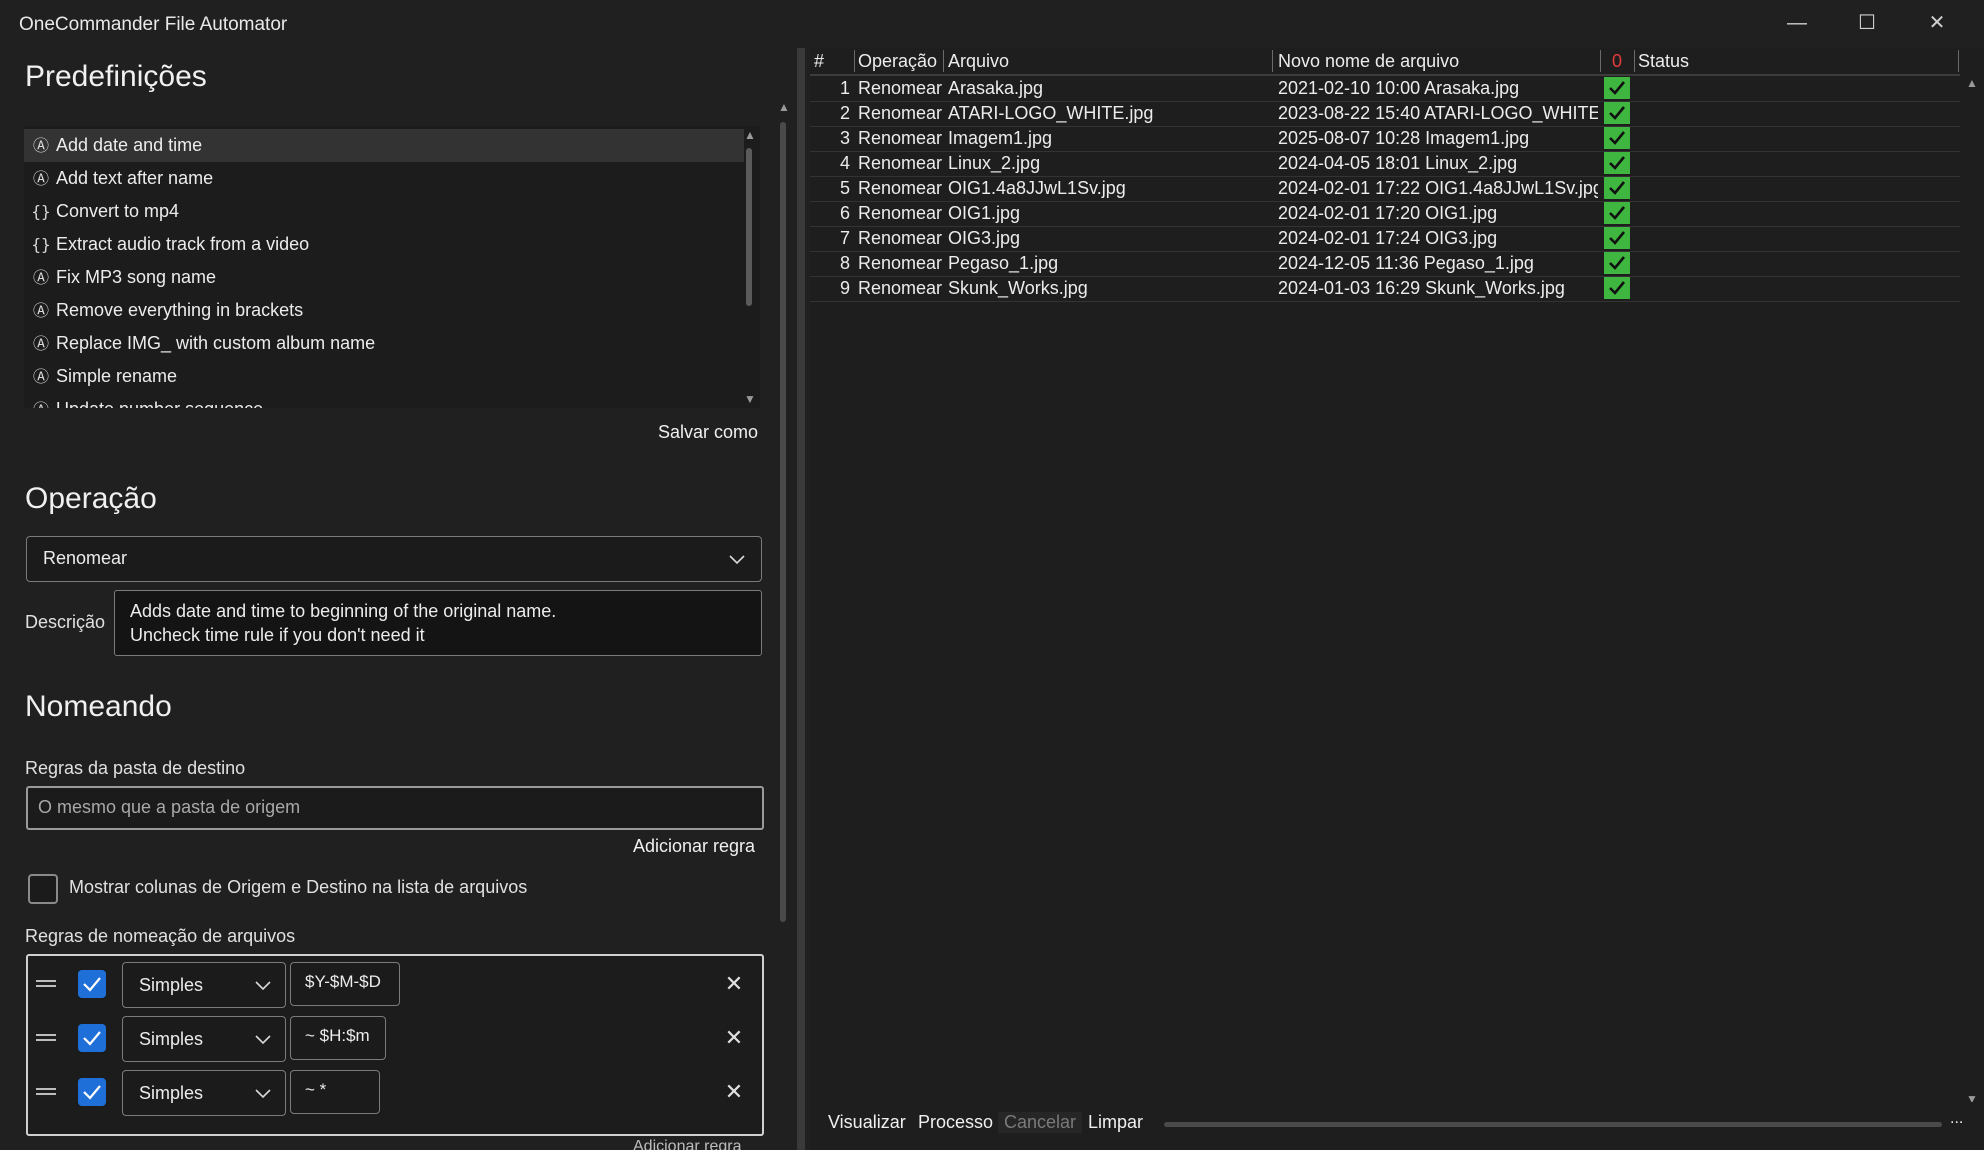  I want to click on col-header-status: Status, so click(1663, 61).